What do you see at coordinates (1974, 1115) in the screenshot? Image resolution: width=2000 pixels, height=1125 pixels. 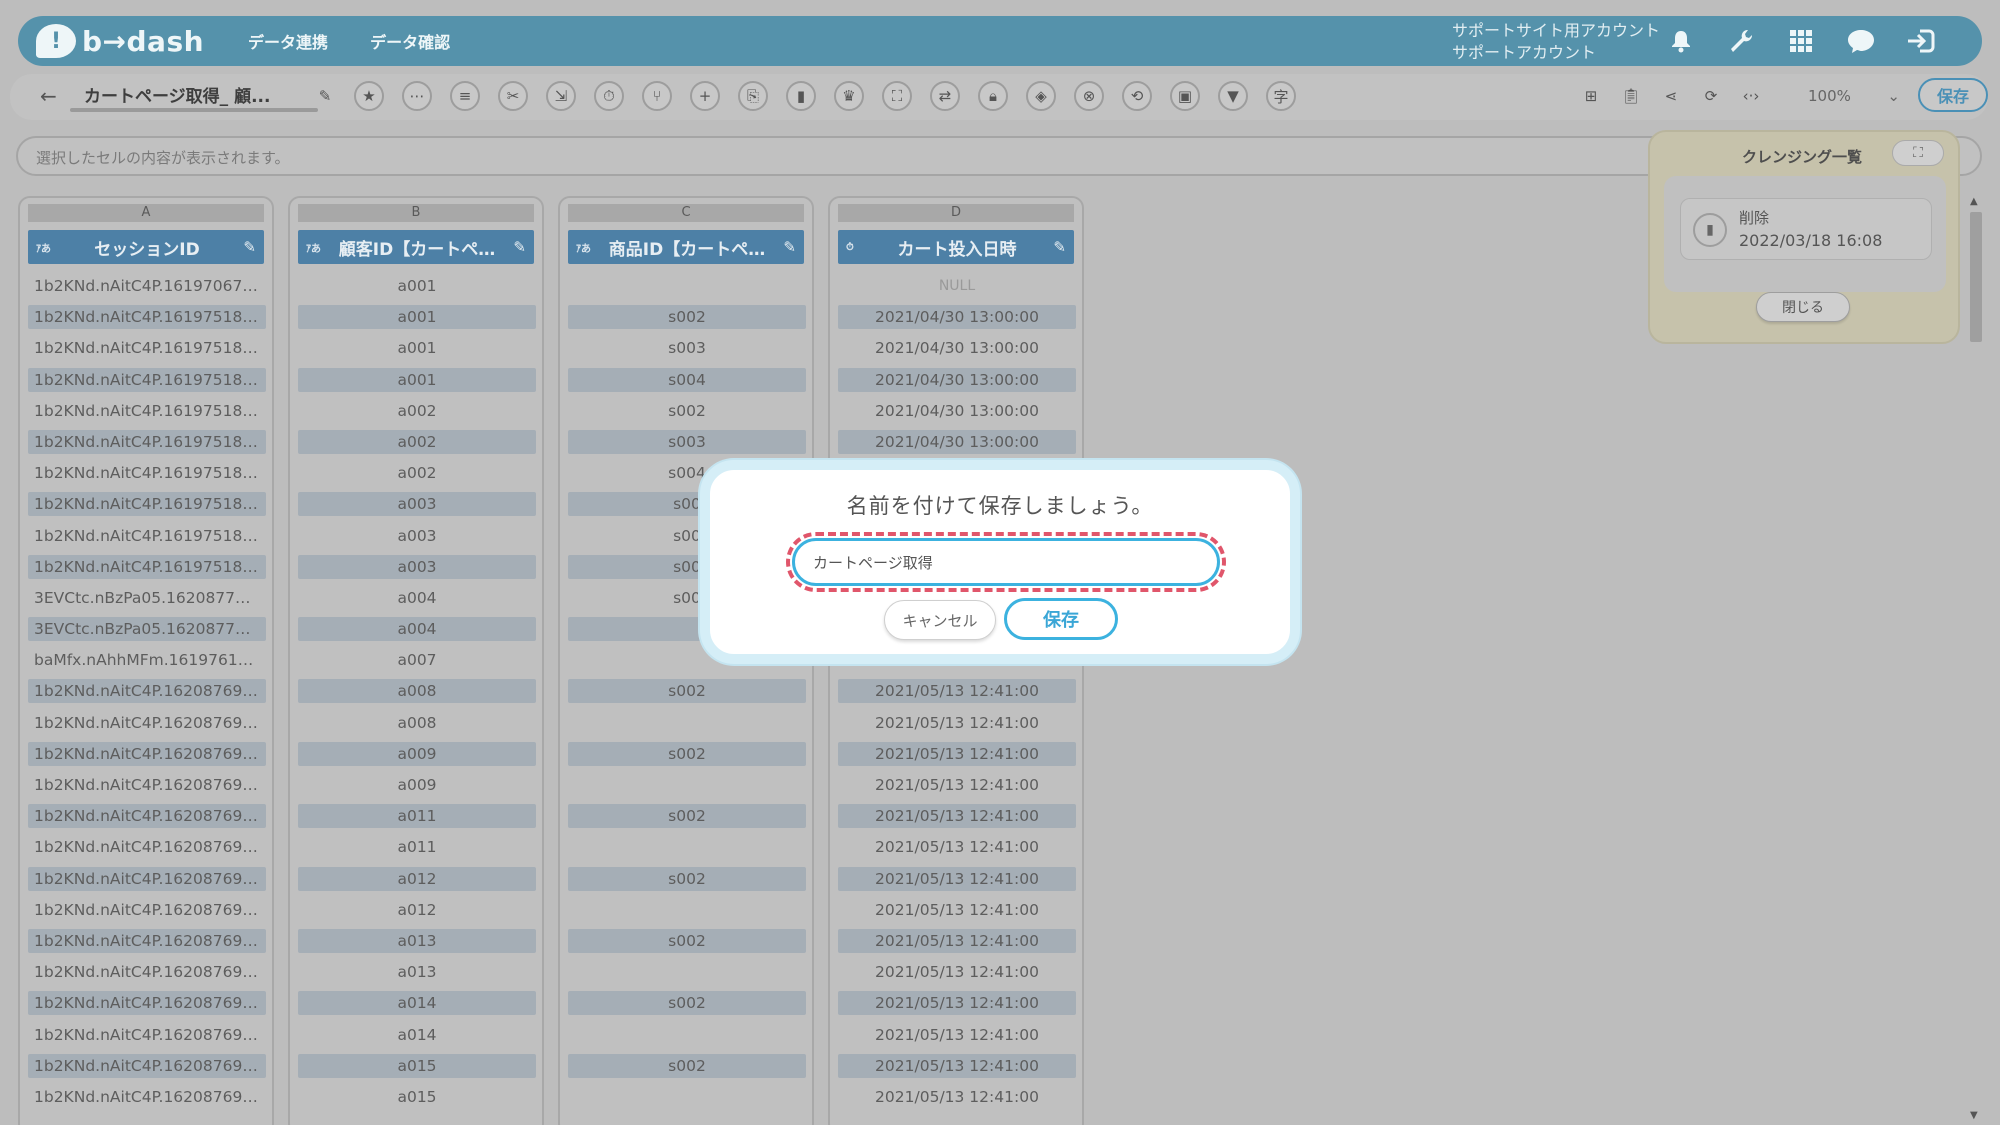 I see `scroll-down-icon: ▼` at bounding box center [1974, 1115].